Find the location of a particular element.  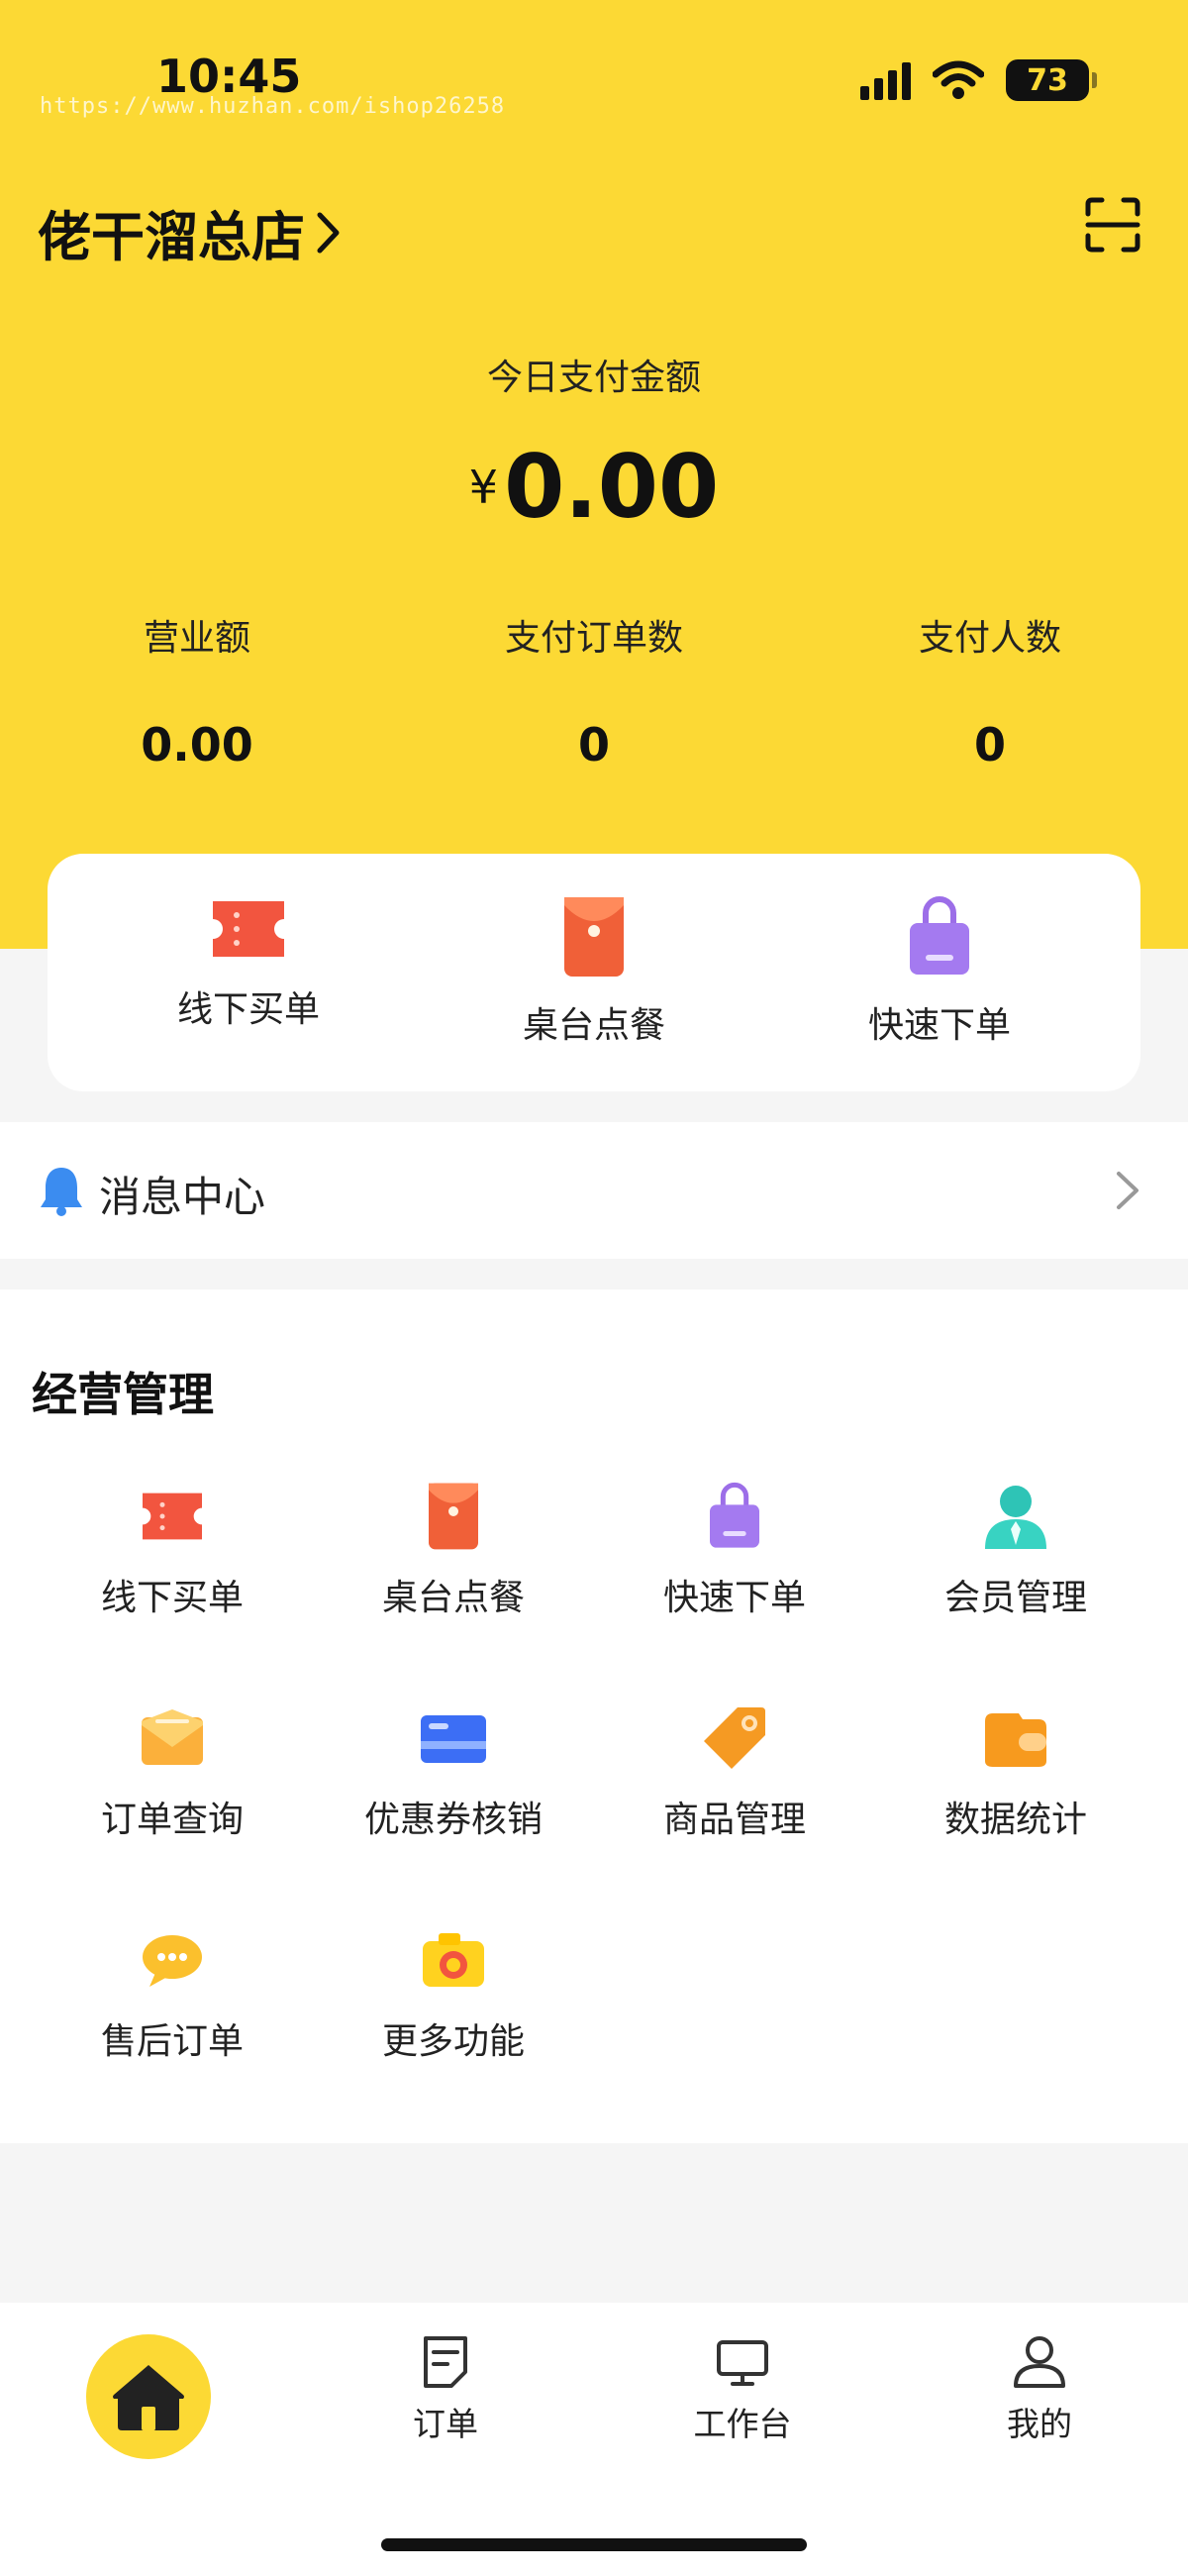

bottom-tab-bar: 订单 工作台 我的 is located at coordinates (594, 2439).